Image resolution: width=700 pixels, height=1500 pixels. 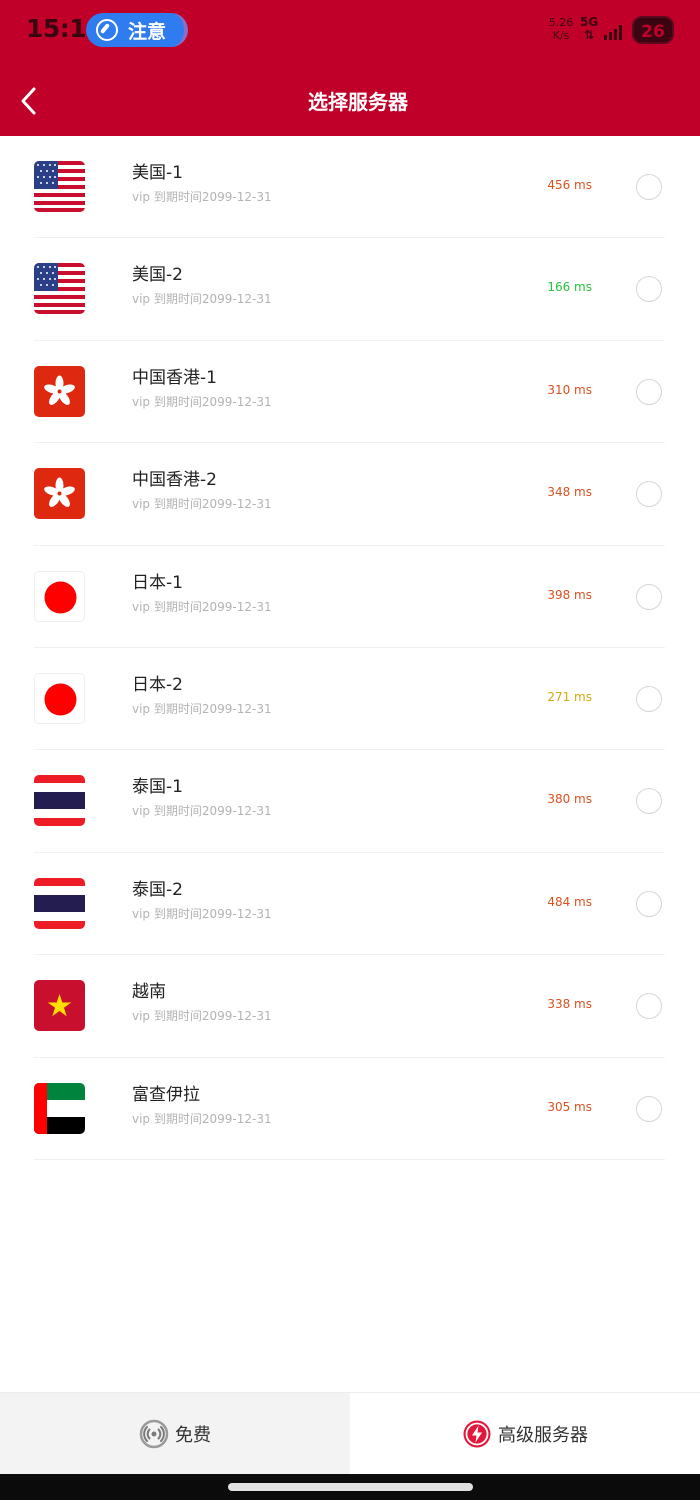 What do you see at coordinates (157, 787) in the screenshot?
I see `server-name: 泰国-1` at bounding box center [157, 787].